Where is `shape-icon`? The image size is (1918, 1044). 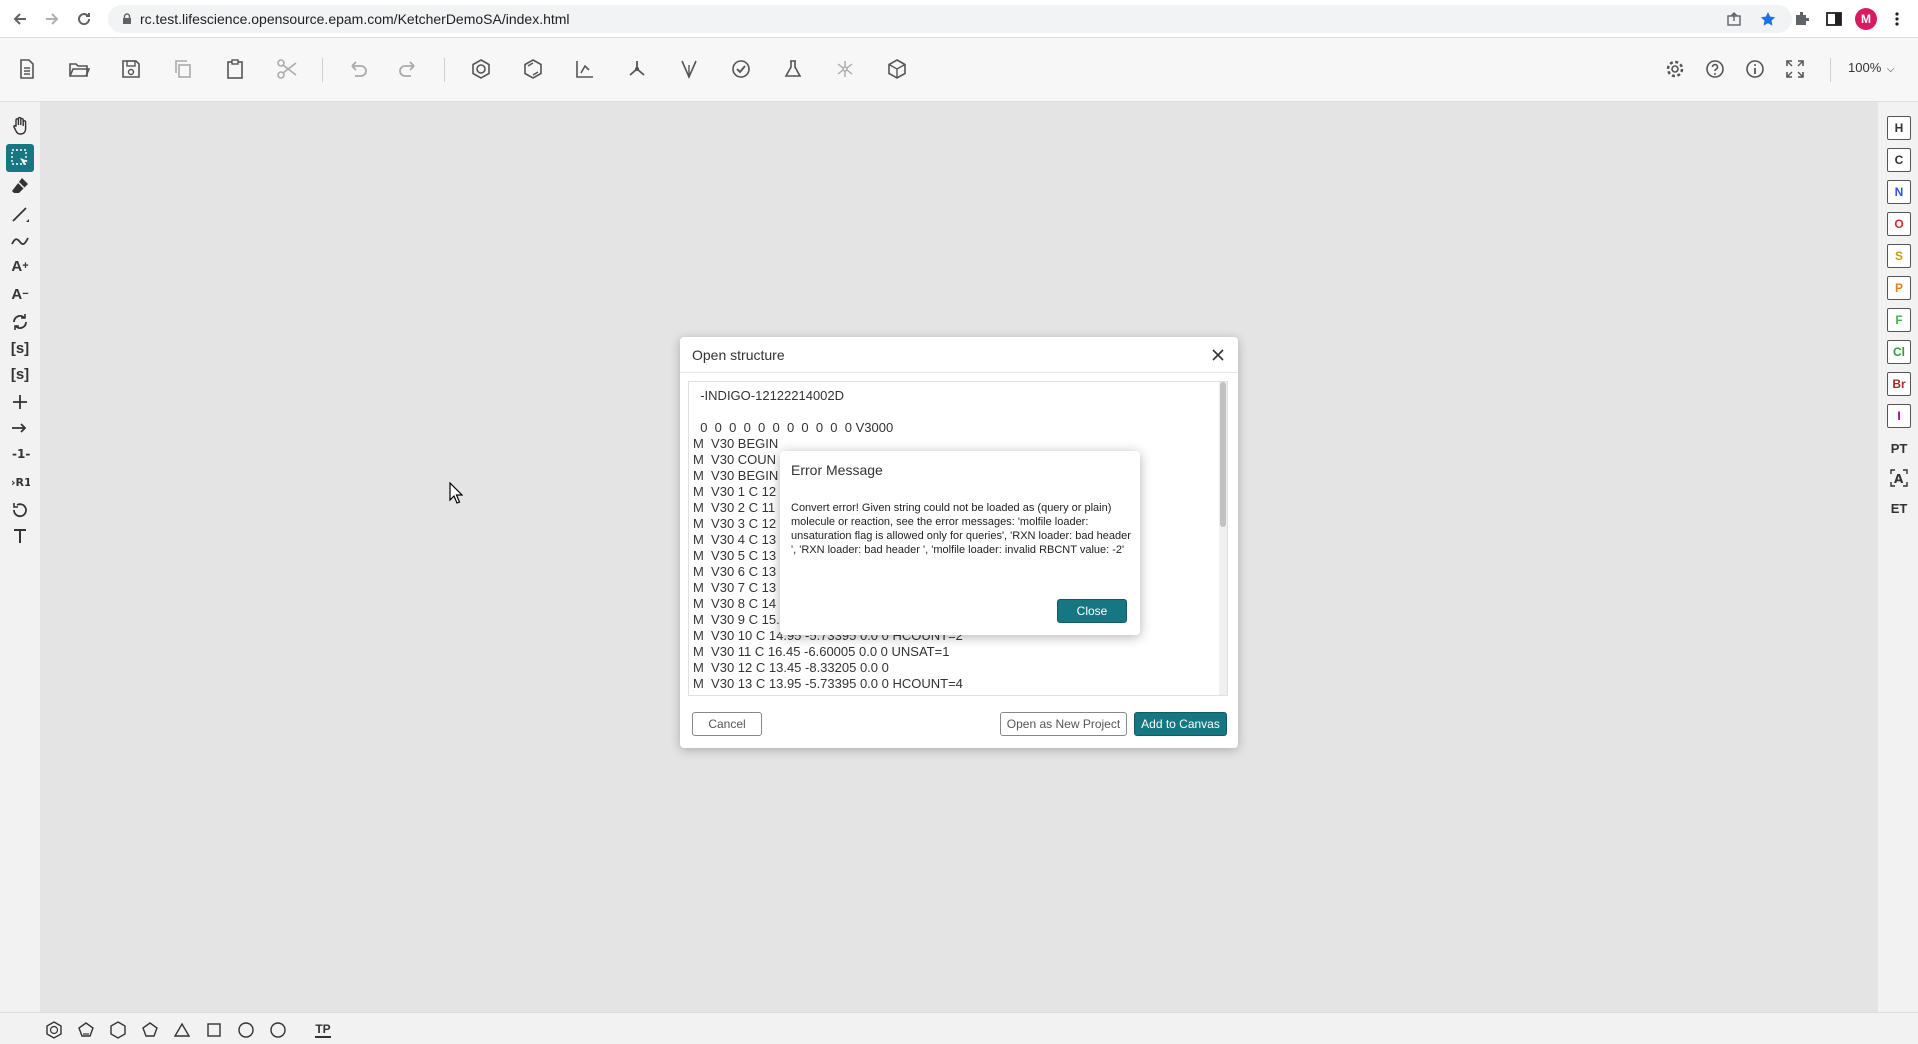 shape-icon is located at coordinates (20, 510).